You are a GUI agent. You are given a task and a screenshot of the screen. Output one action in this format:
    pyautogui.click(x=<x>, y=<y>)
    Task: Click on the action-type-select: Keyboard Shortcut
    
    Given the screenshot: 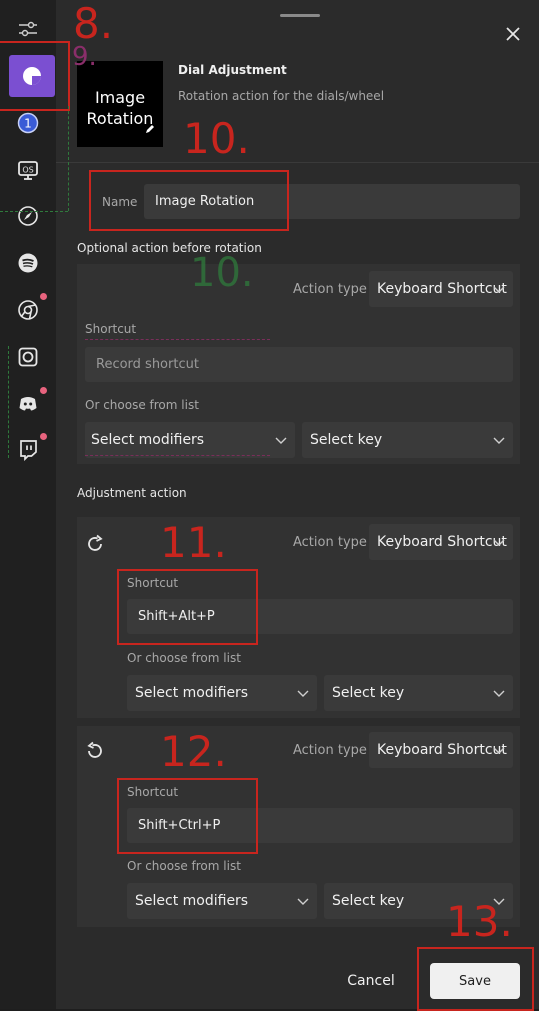 What is the action you would take?
    pyautogui.click(x=441, y=289)
    